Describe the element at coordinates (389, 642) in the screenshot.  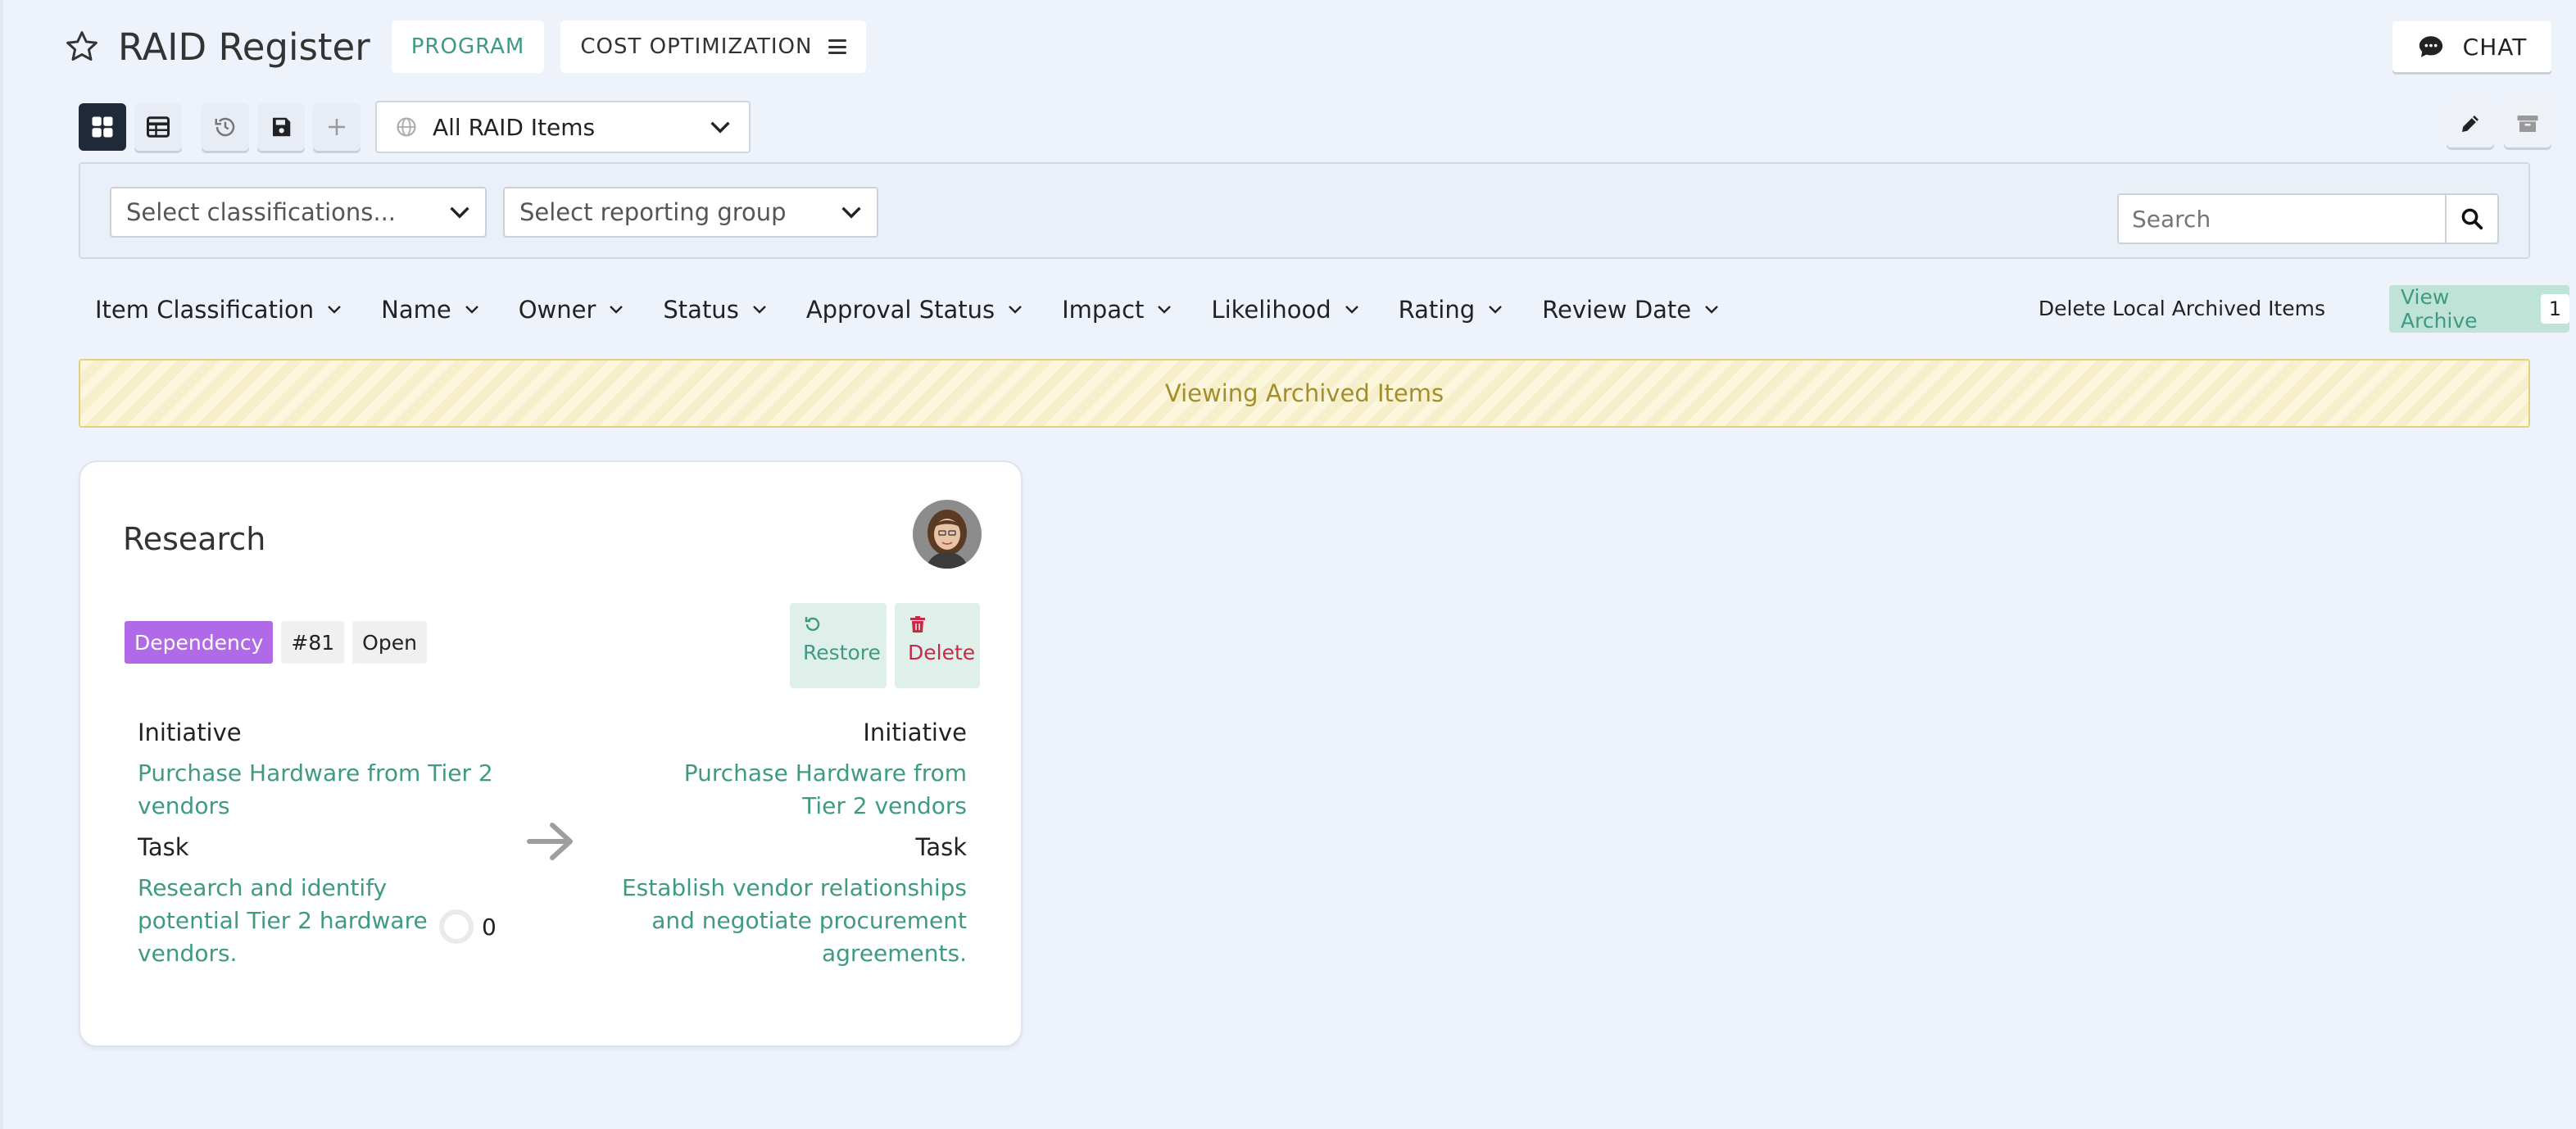
I see `status-badge: Open` at that location.